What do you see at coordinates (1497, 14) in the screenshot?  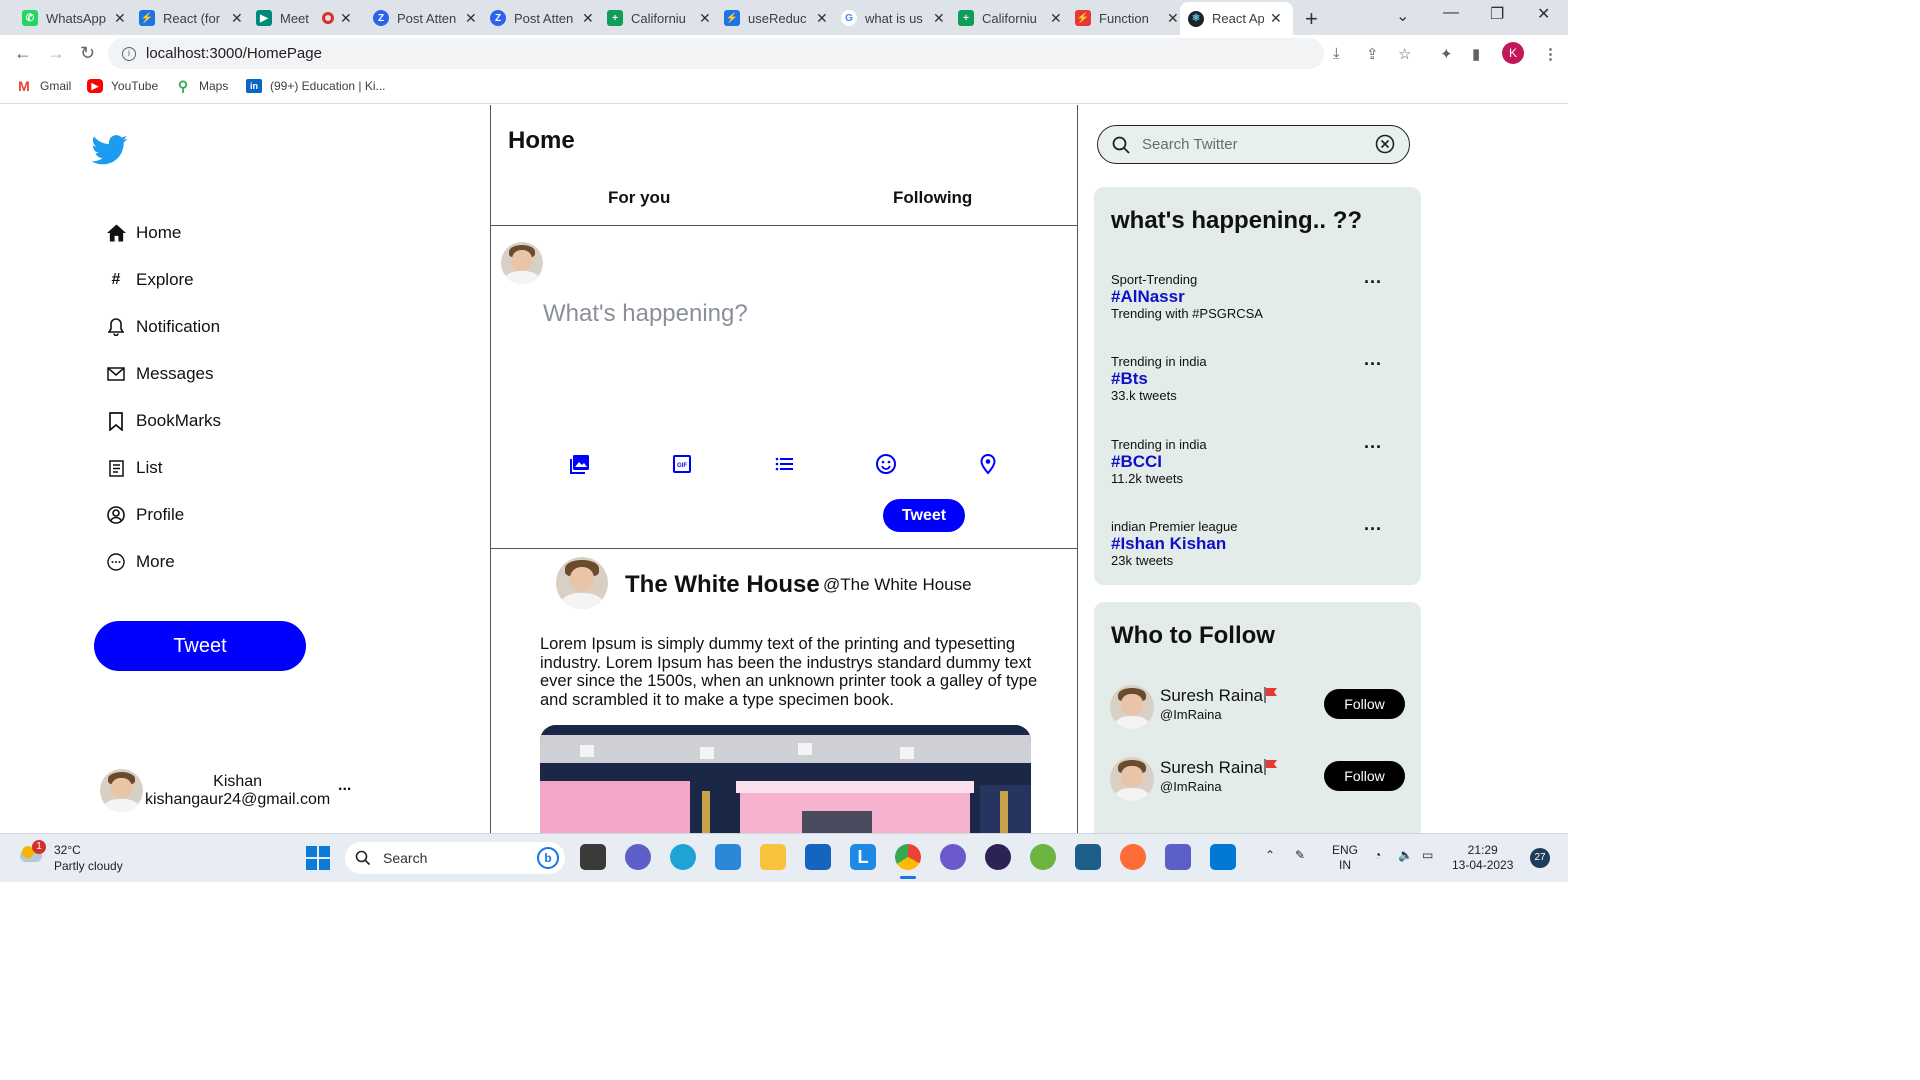 I see `restore-button: ❐` at bounding box center [1497, 14].